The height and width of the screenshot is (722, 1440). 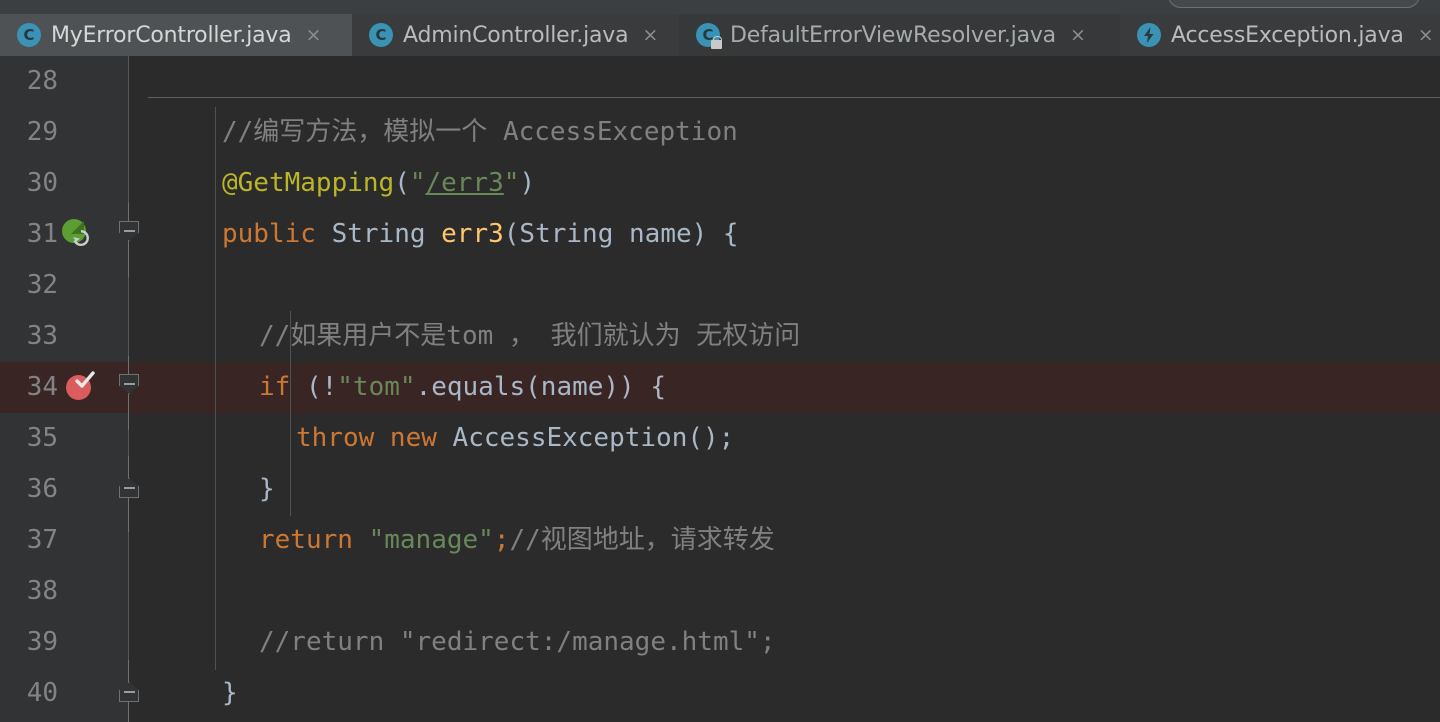 I want to click on editor-tab: C AdminController.java ×, so click(x=515, y=35).